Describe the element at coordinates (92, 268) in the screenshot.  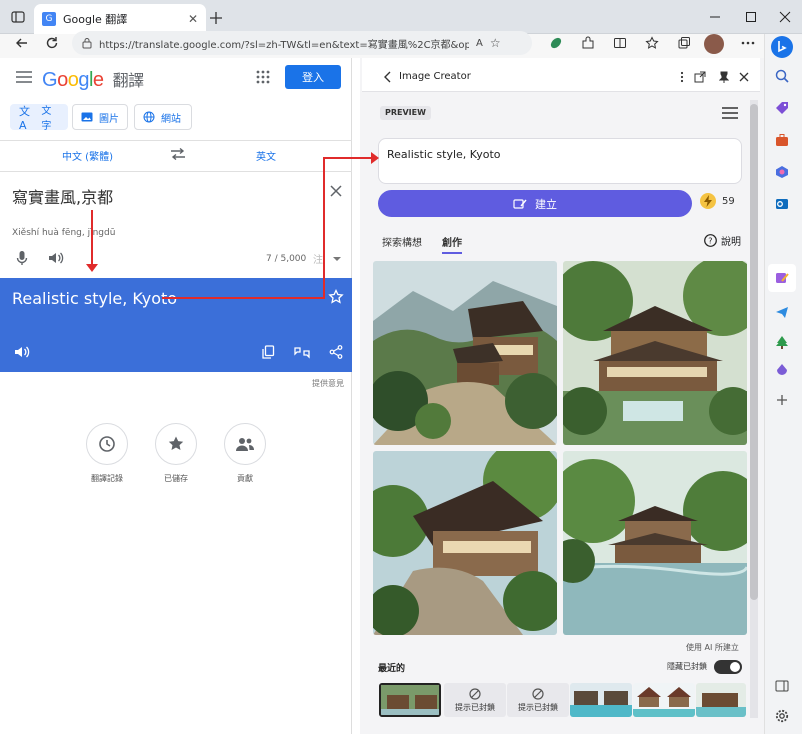
I see `annotation-arrowhead-down` at that location.